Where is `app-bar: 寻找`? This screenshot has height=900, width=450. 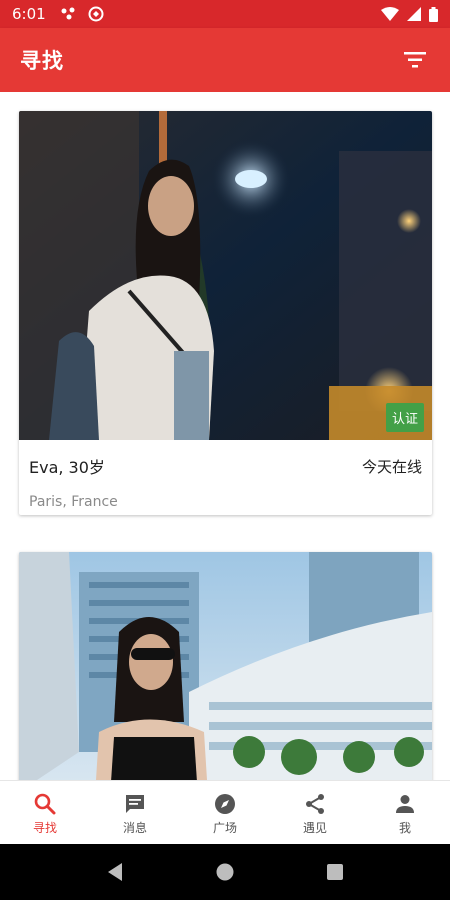 app-bar: 寻找 is located at coordinates (225, 60).